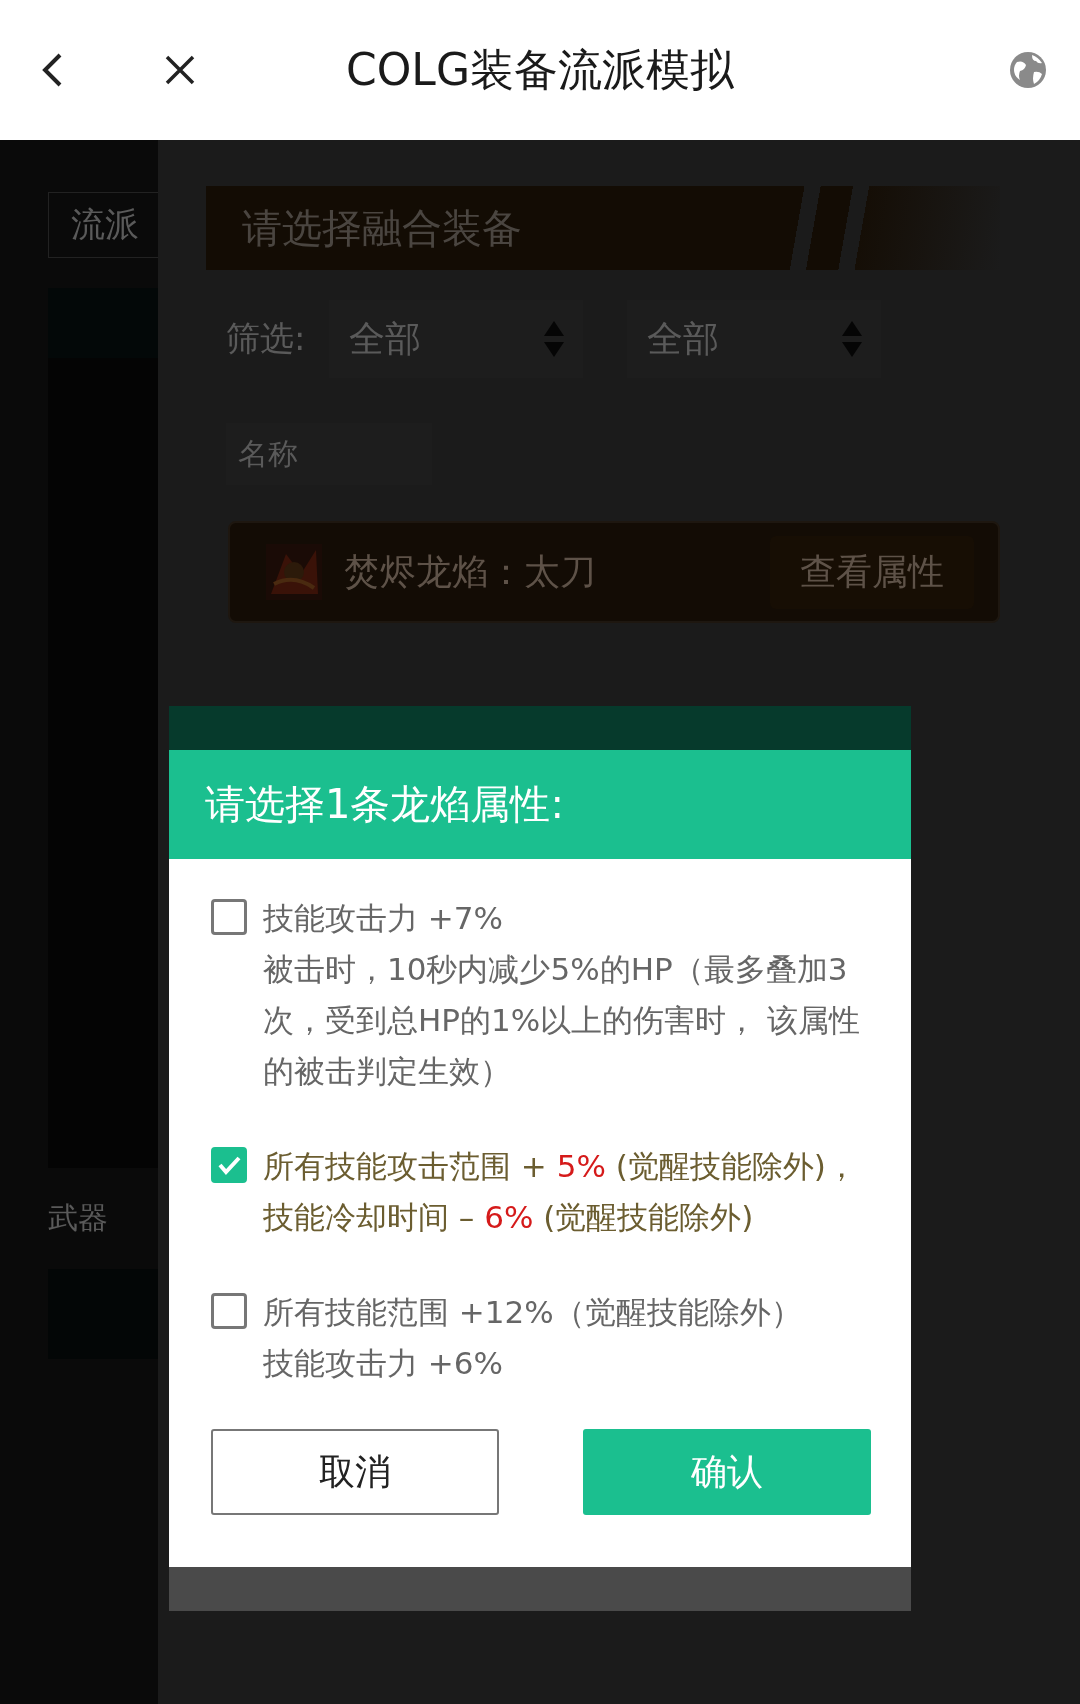 Image resolution: width=1080 pixels, height=1704 pixels. What do you see at coordinates (52, 70) in the screenshot?
I see `back-icon` at bounding box center [52, 70].